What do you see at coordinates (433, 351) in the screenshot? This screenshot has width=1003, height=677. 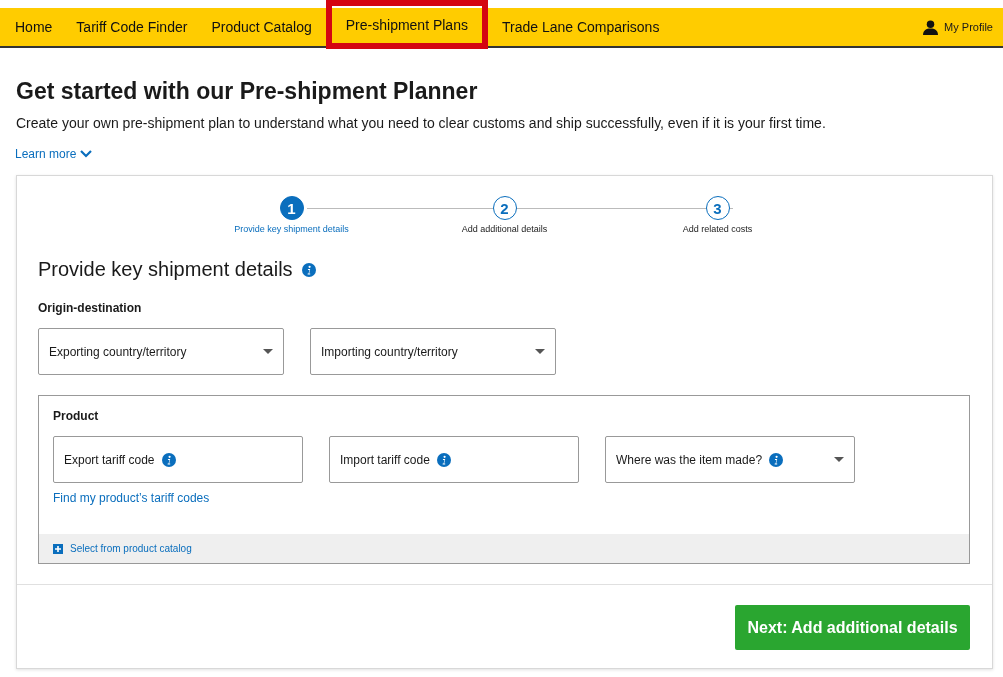 I see `dropdown-field: Importing country/territory` at bounding box center [433, 351].